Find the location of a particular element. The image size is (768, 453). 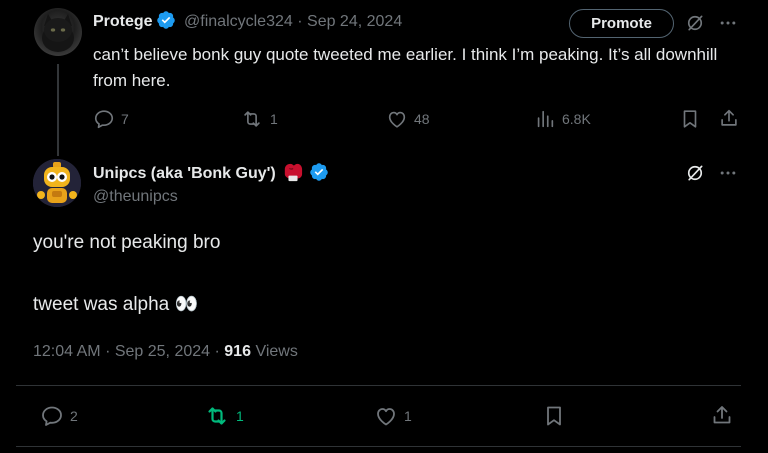

reply-count: 2 is located at coordinates (74, 416).